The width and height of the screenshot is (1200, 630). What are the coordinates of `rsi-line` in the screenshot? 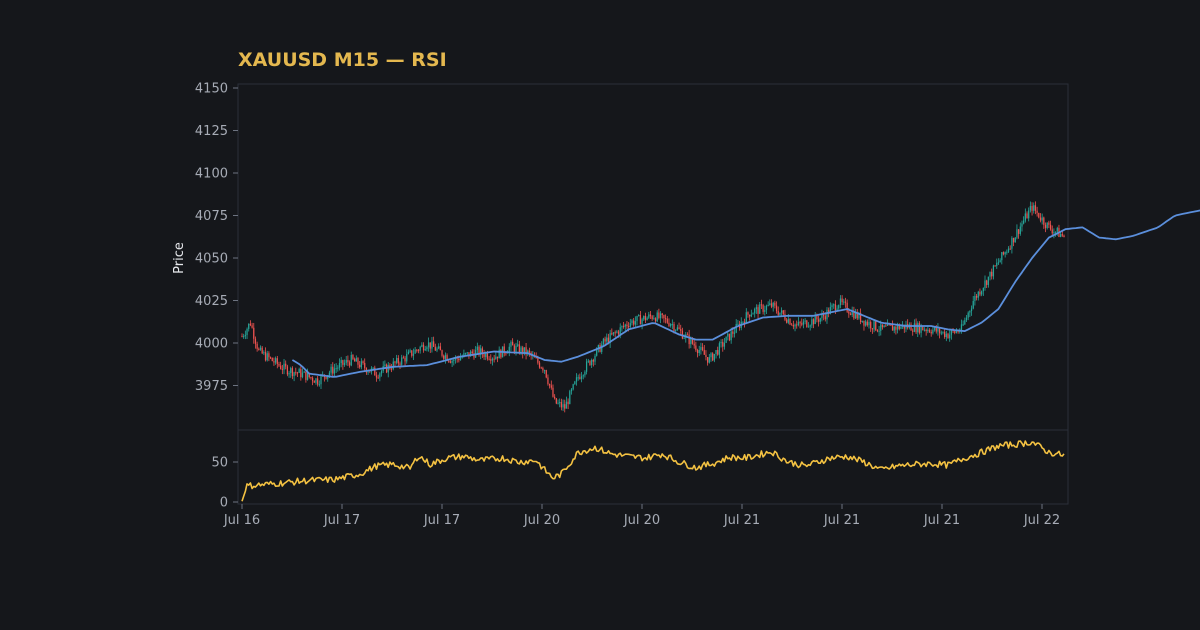 It's located at (653, 471).